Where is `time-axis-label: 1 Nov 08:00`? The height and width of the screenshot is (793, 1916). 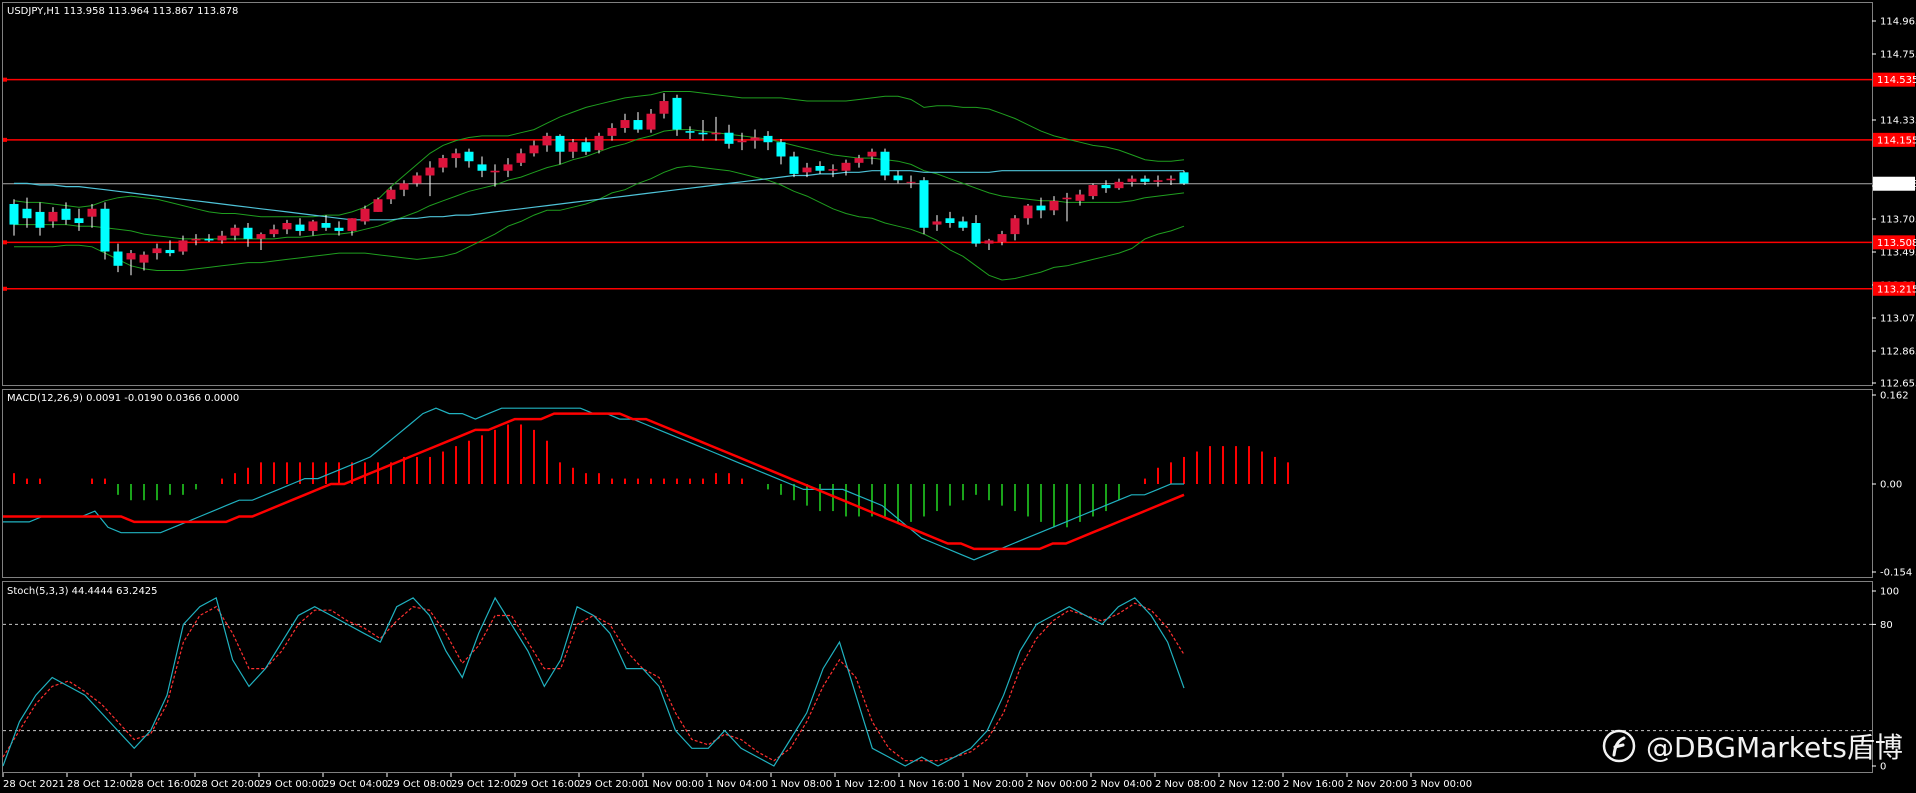
time-axis-label: 1 Nov 08:00 is located at coordinates (801, 784).